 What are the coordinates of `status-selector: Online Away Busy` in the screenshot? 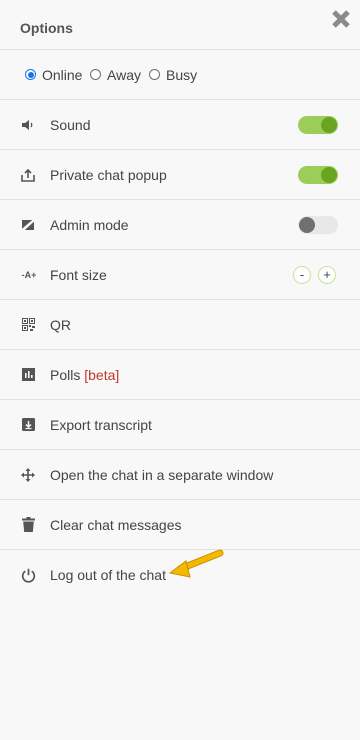 It's located at (180, 75).